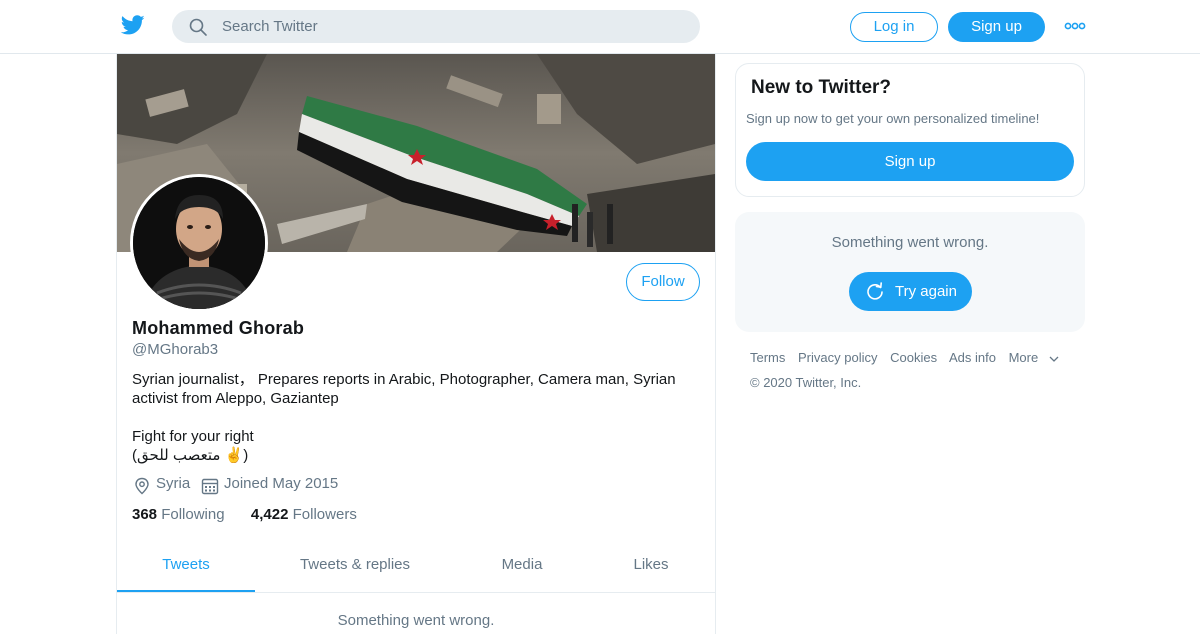 Image resolution: width=1200 pixels, height=634 pixels. I want to click on profile-avatar, so click(199, 243).